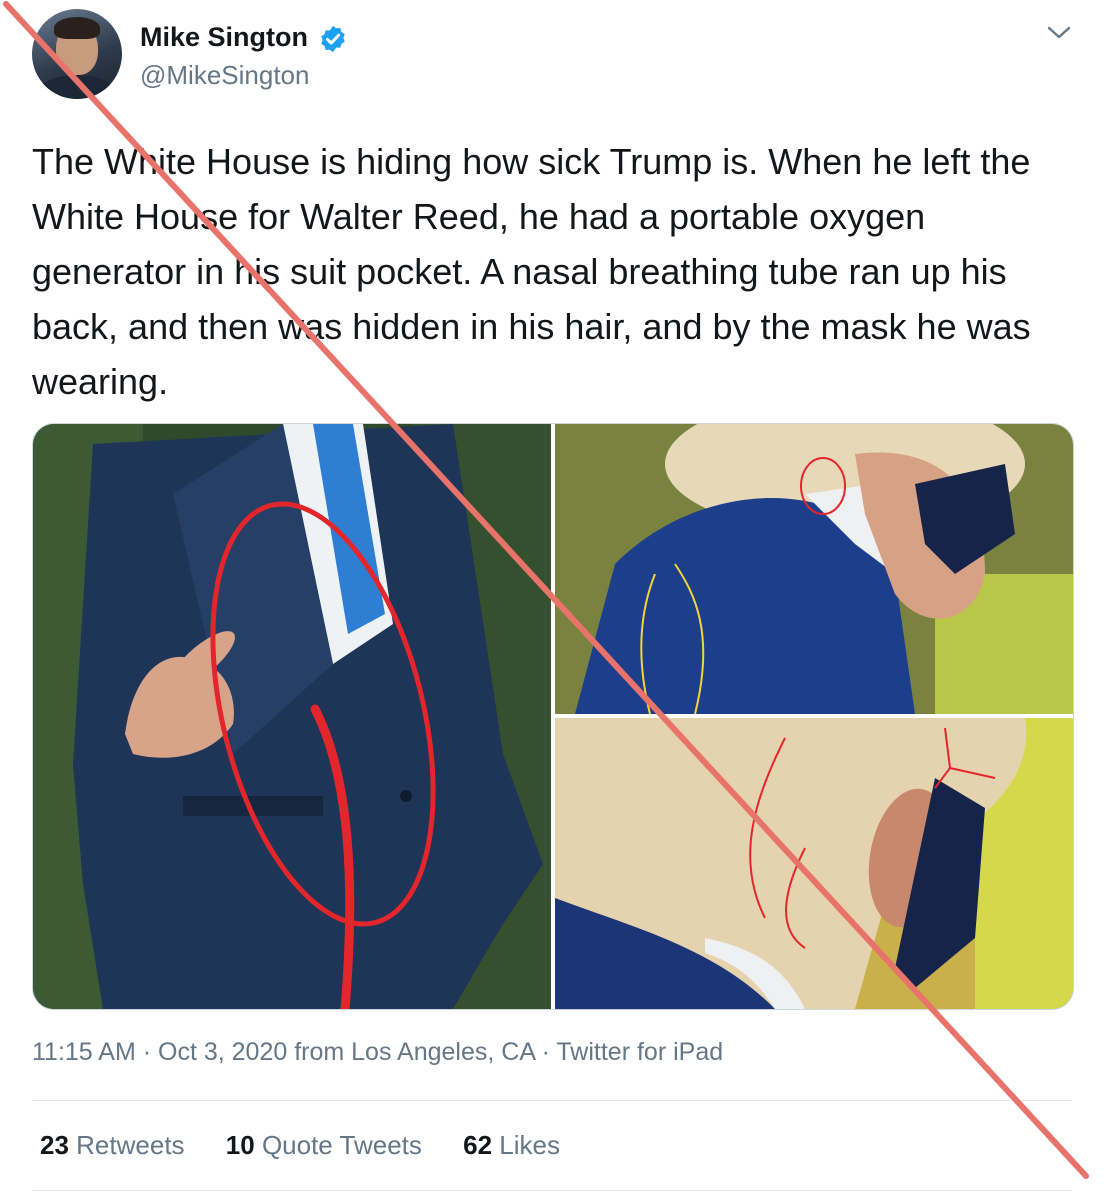  I want to click on retweets-label: Retweets, so click(130, 1145).